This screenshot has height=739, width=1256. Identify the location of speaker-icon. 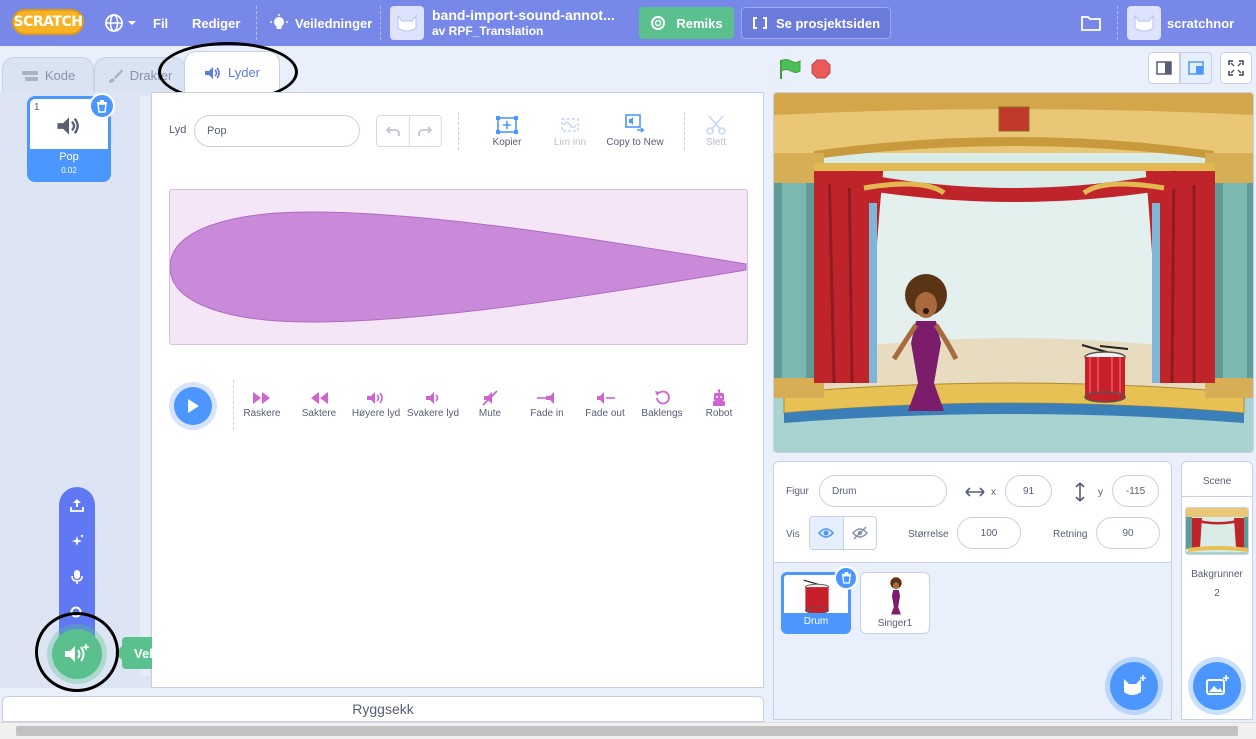
(68, 126).